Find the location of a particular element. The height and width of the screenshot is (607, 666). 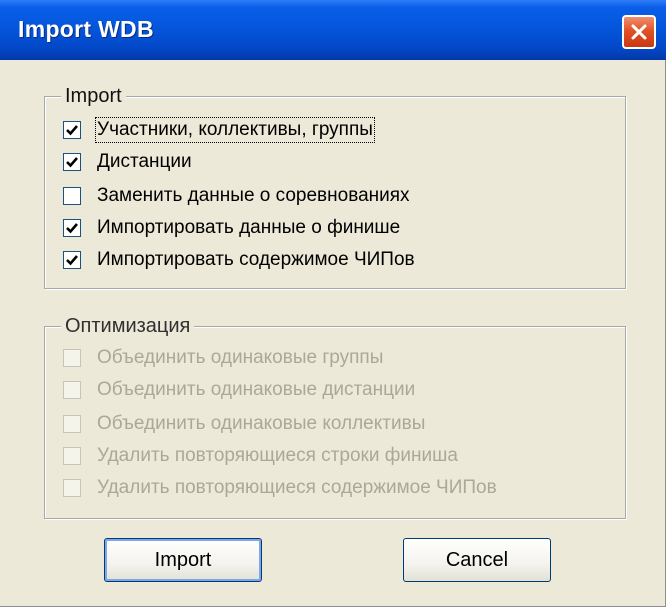

import-finish-checkbox is located at coordinates (72, 228).